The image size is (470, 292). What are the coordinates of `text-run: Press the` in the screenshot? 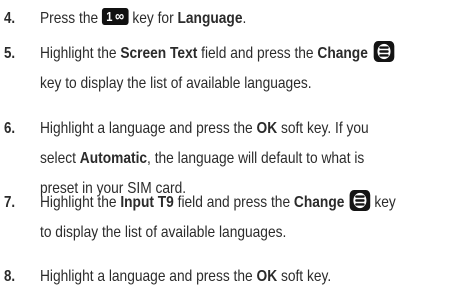 It's located at (71, 18).